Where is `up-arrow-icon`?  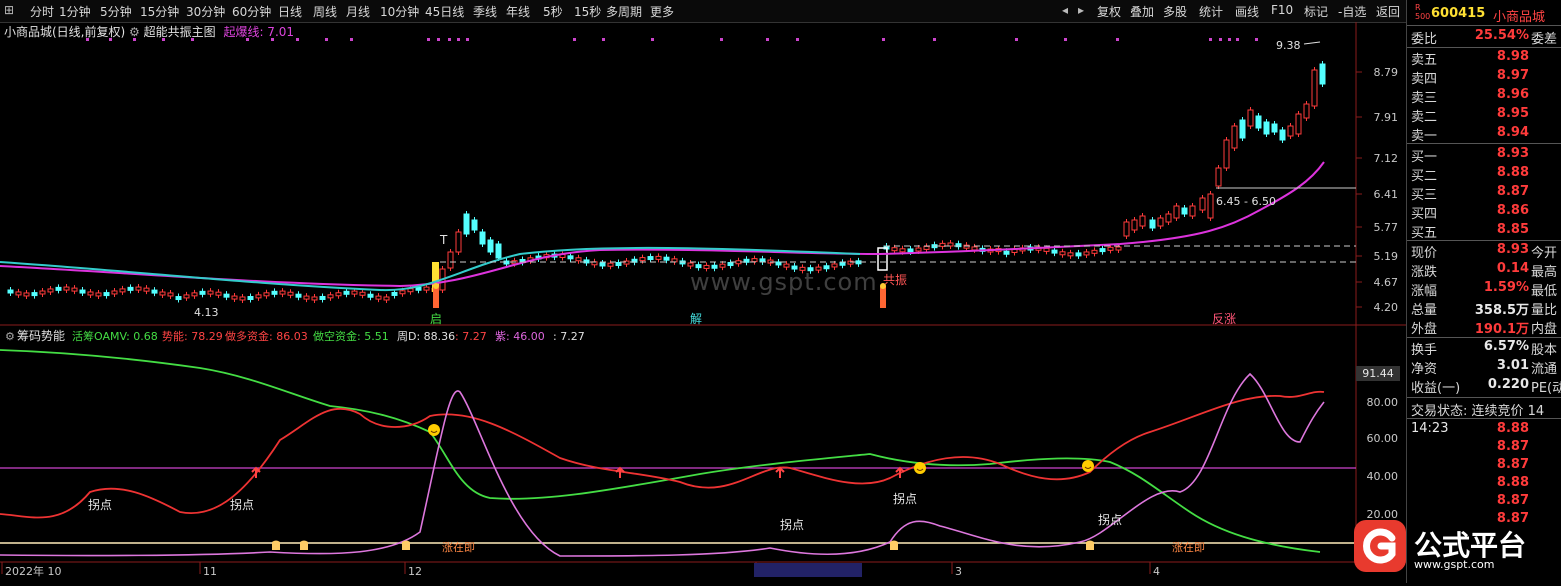 up-arrow-icon is located at coordinates (620, 472).